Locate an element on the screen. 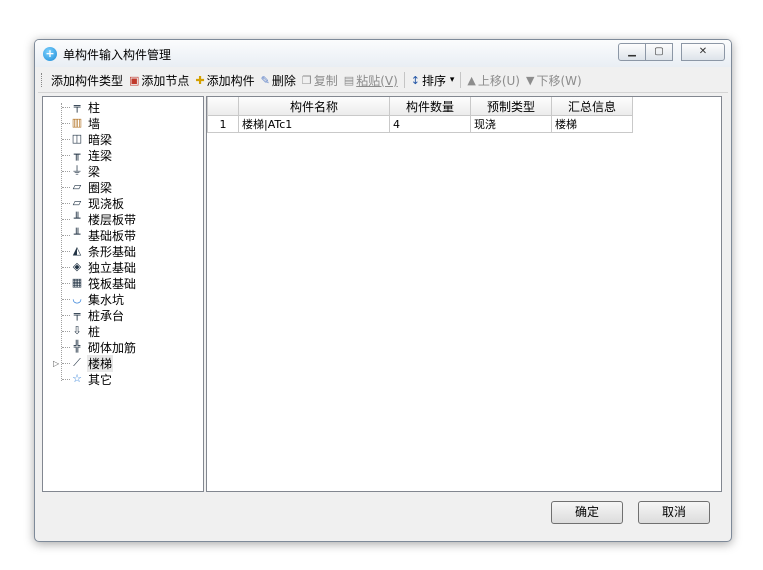 The height and width of the screenshot is (570, 763). tree-item-link-beam: ╥ 连梁 is located at coordinates (78, 155).